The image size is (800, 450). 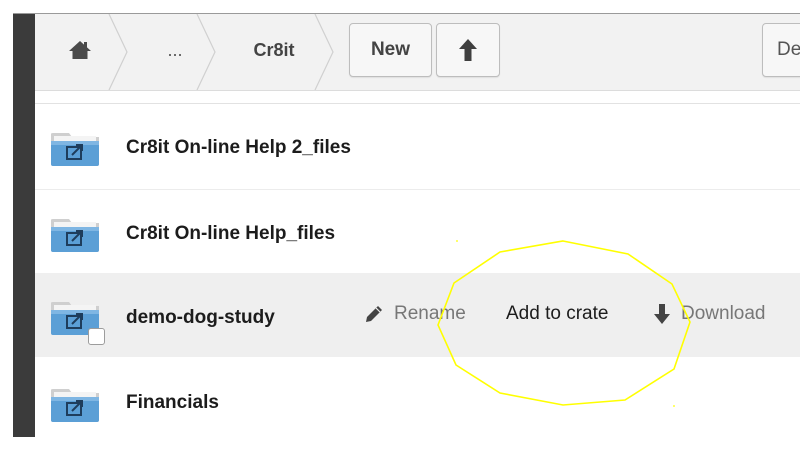 I want to click on file-name: Financials, so click(x=172, y=403).